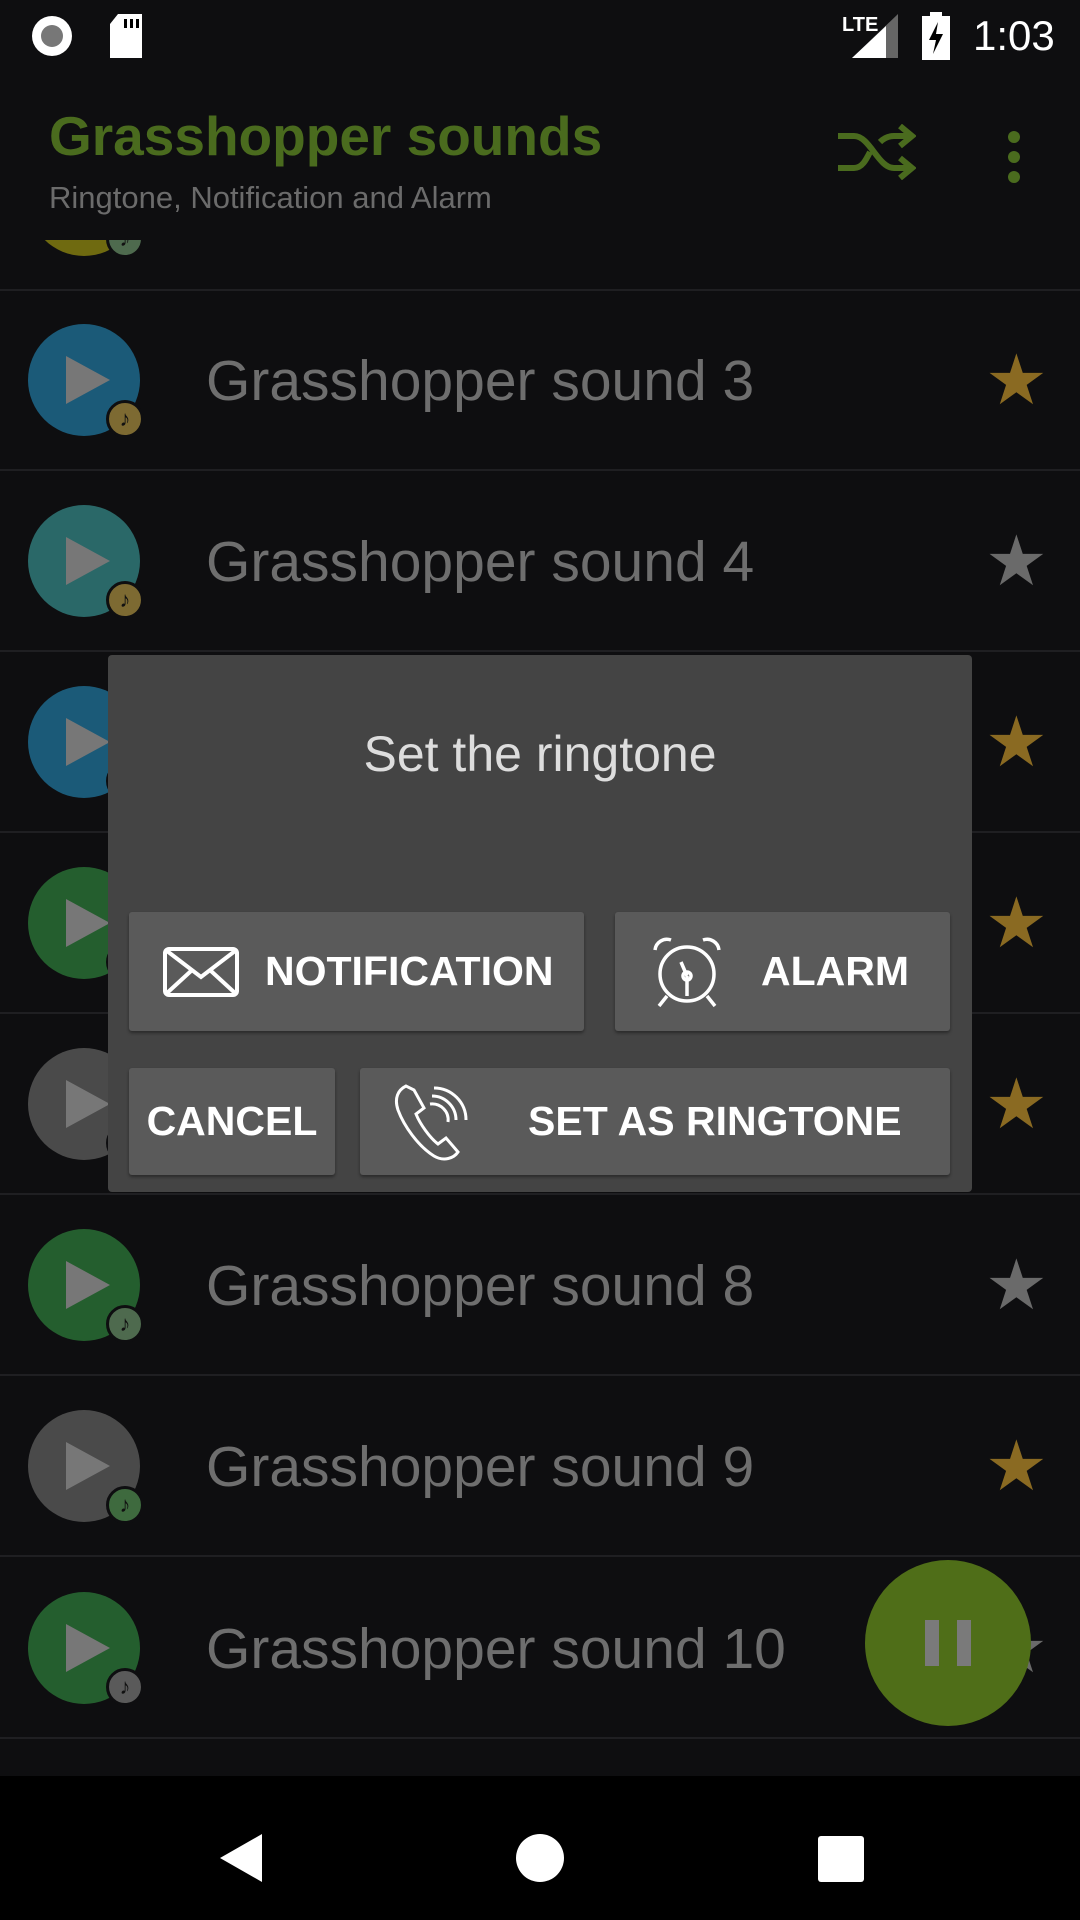 The image size is (1080, 1920). What do you see at coordinates (52, 36) in the screenshot?
I see `record-icon` at bounding box center [52, 36].